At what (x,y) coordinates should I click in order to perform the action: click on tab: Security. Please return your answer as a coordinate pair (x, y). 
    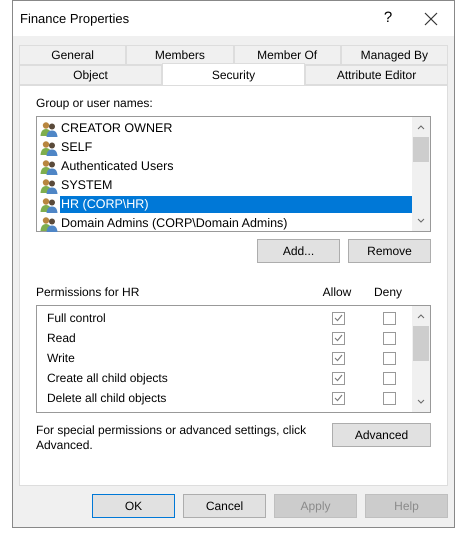
    Looking at the image, I should click on (233, 74).